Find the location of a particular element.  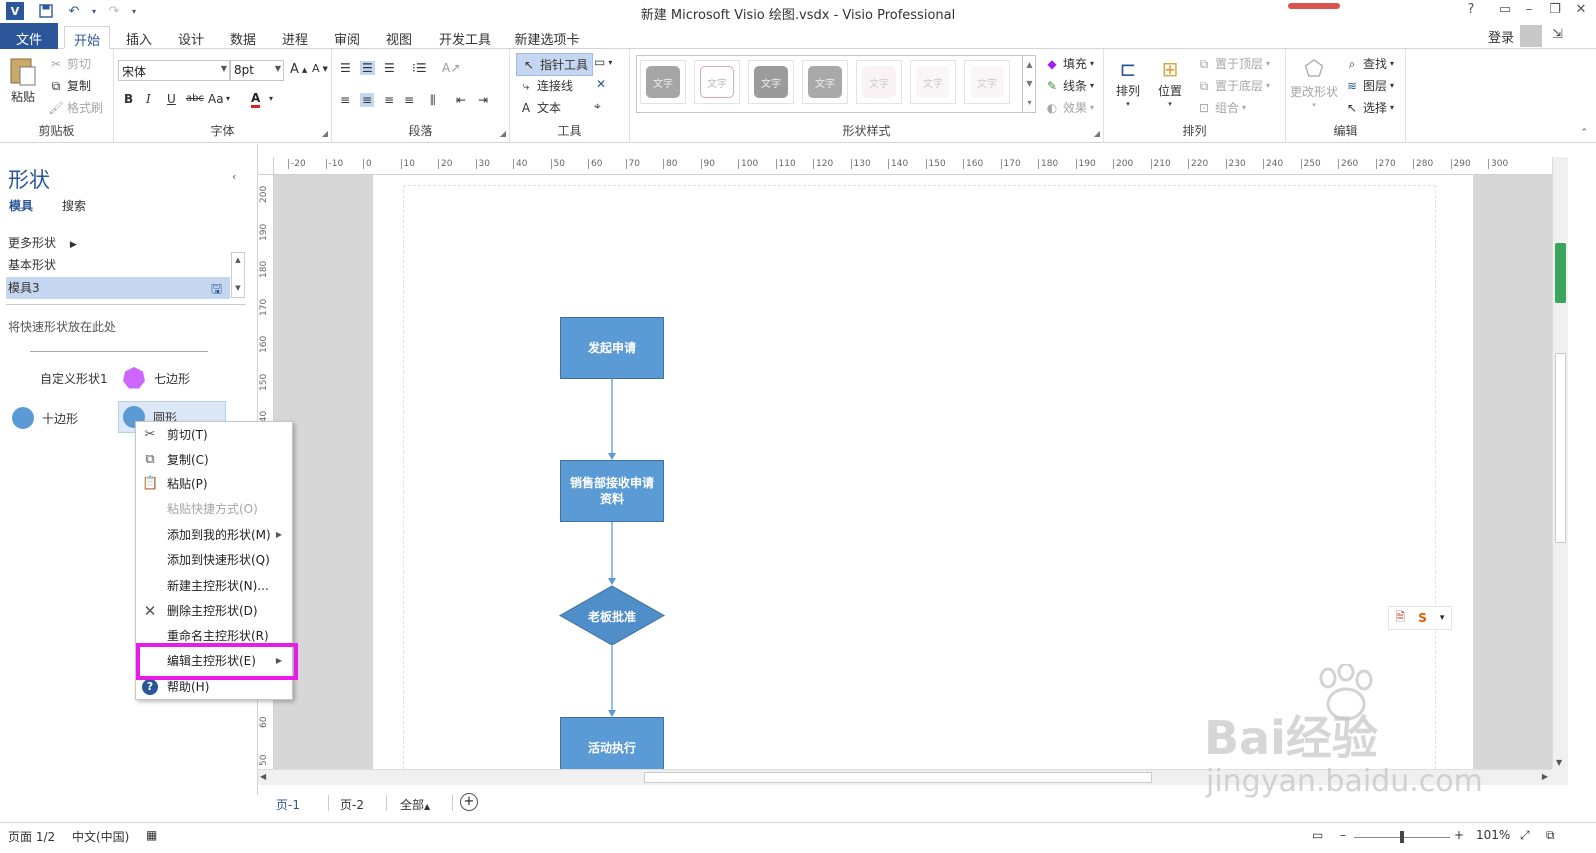

tab-developer: 开发工具 is located at coordinates (465, 37).